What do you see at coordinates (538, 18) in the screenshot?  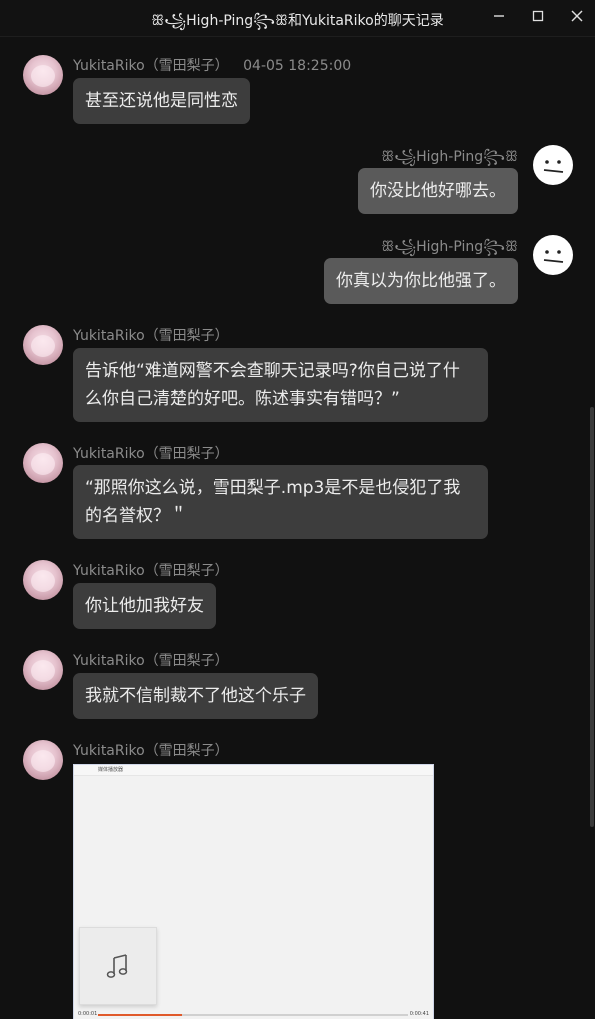 I see `maximize-icon` at bounding box center [538, 18].